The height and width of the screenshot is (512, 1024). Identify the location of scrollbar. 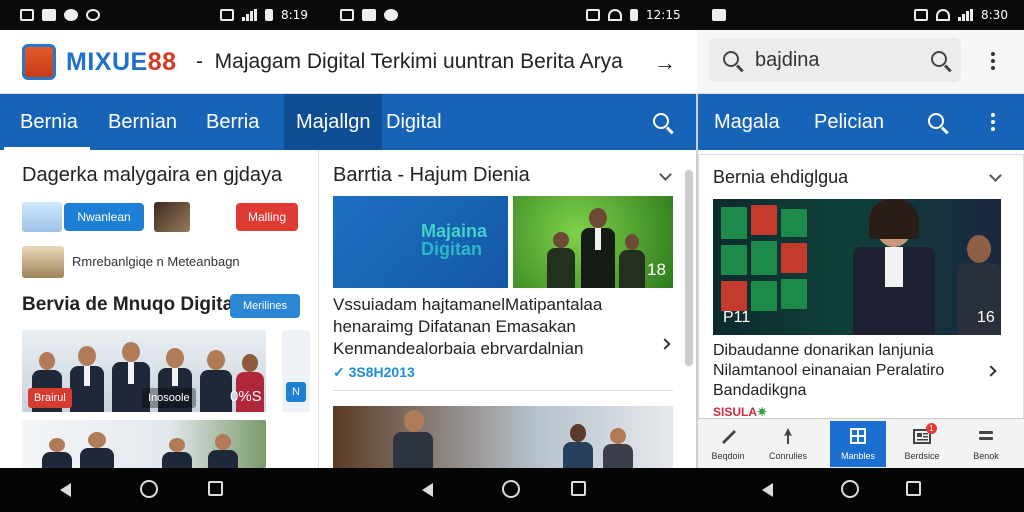
(689, 268).